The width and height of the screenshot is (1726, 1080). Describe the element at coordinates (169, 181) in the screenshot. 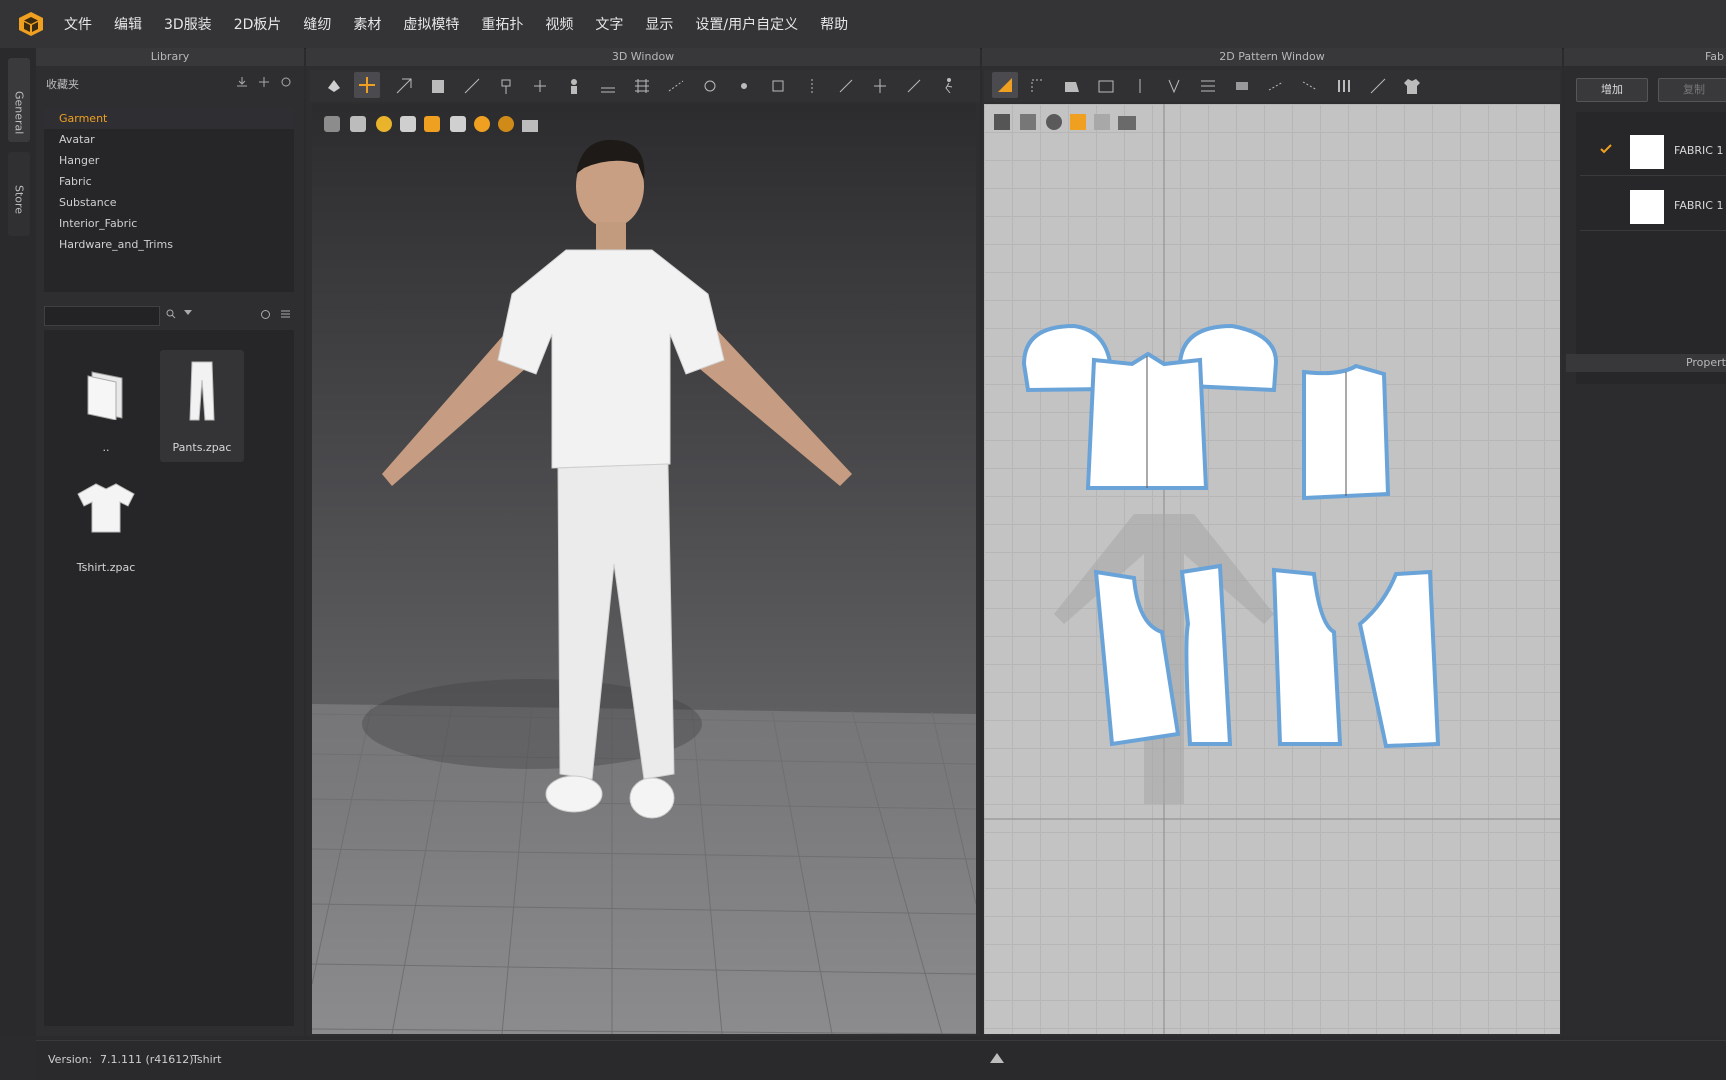

I see `tree-item-fabric: Fabric` at that location.